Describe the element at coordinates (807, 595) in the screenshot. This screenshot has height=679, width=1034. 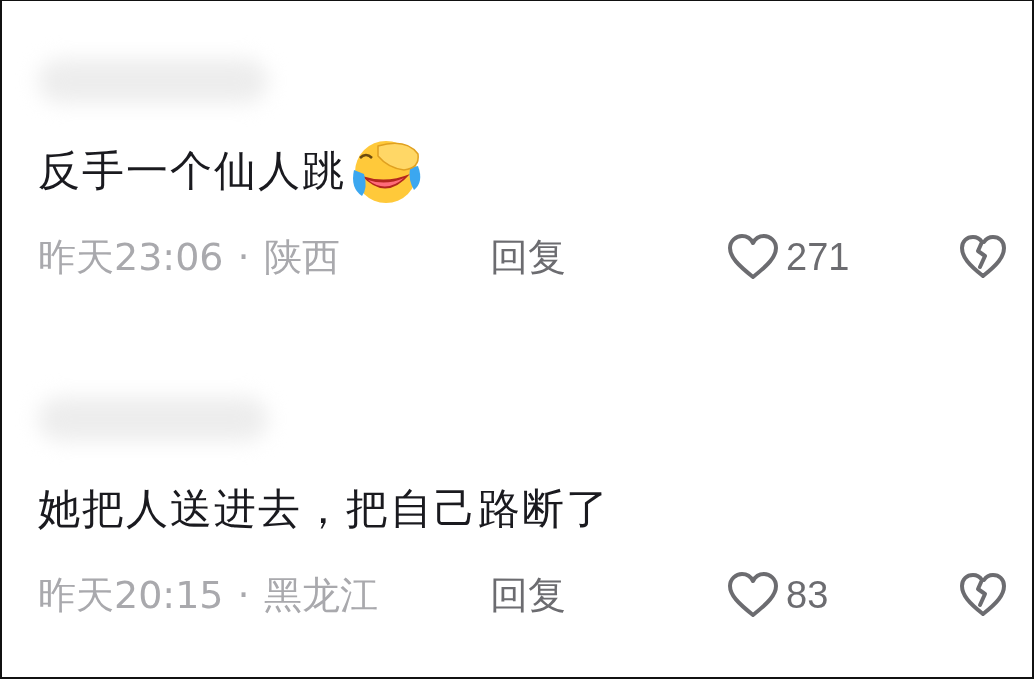
I see `like-count: 83` at that location.